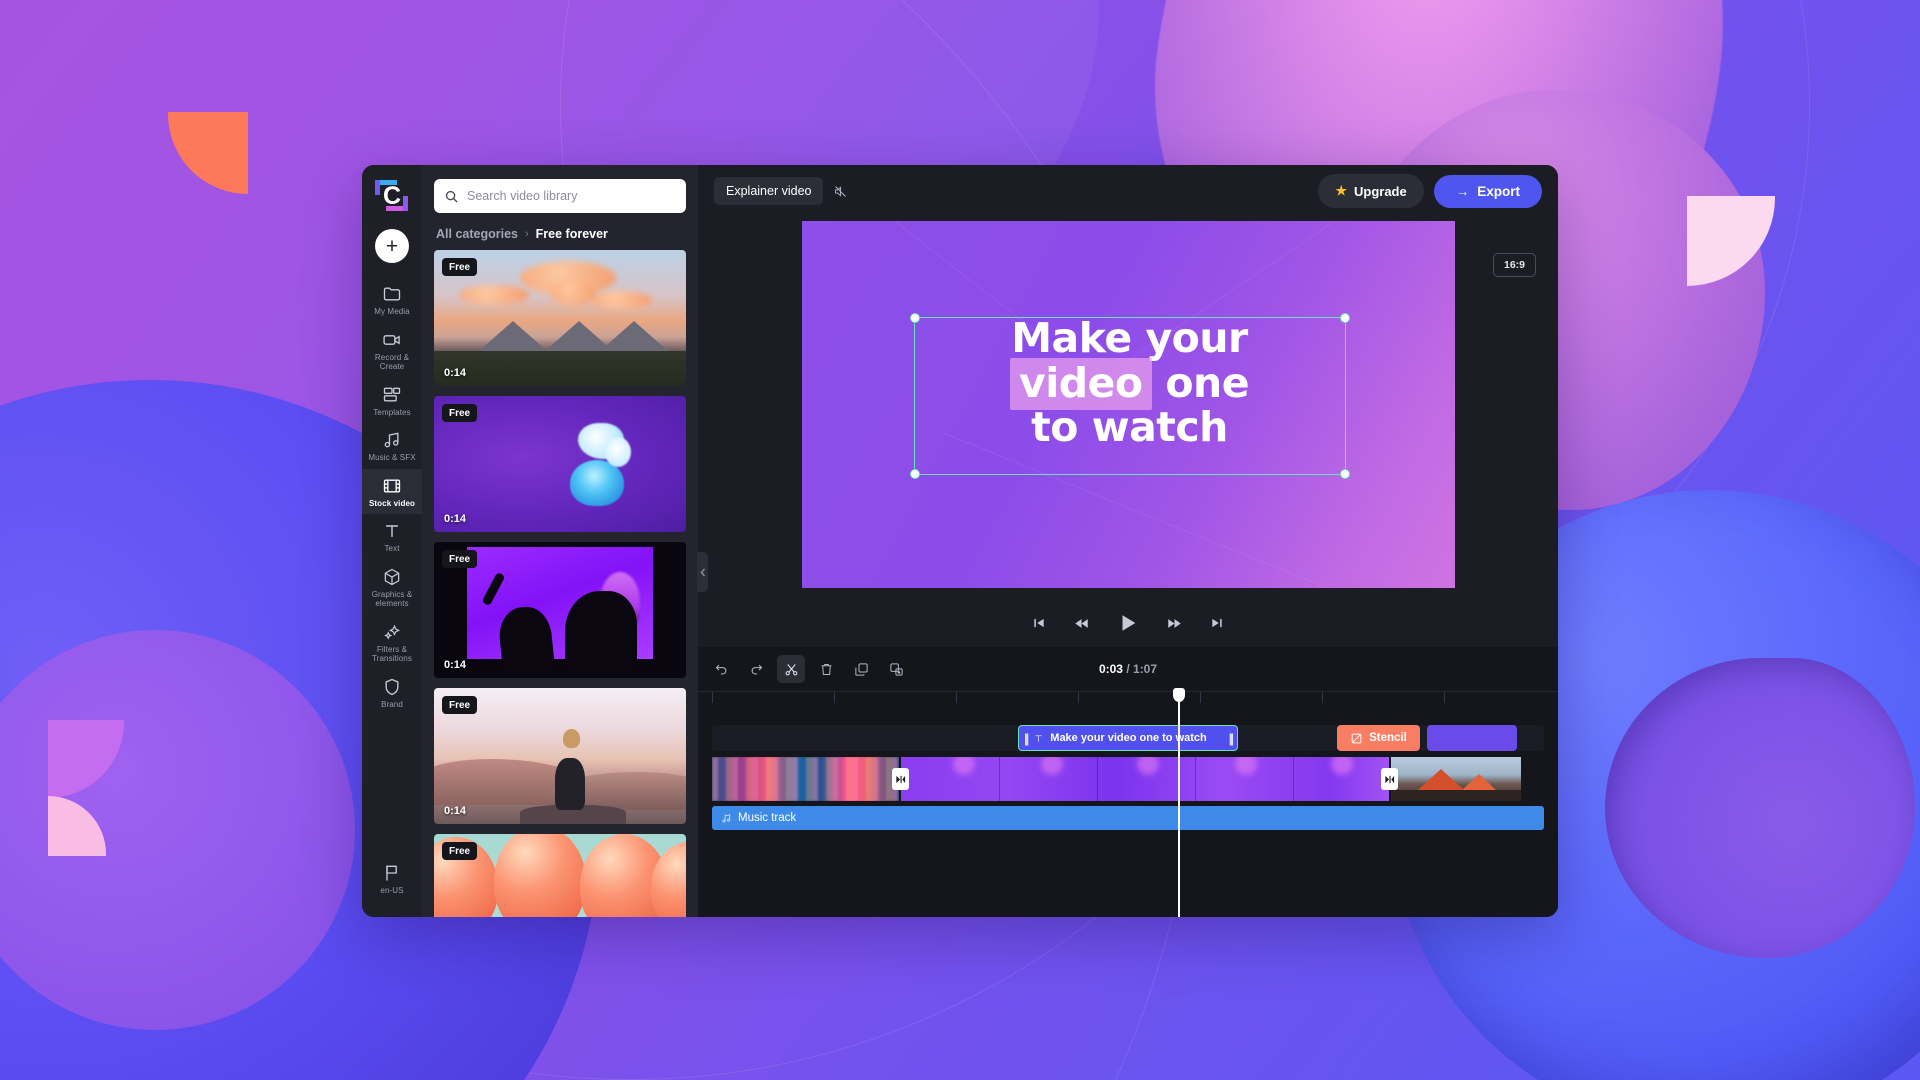  I want to click on search-input, so click(571, 196).